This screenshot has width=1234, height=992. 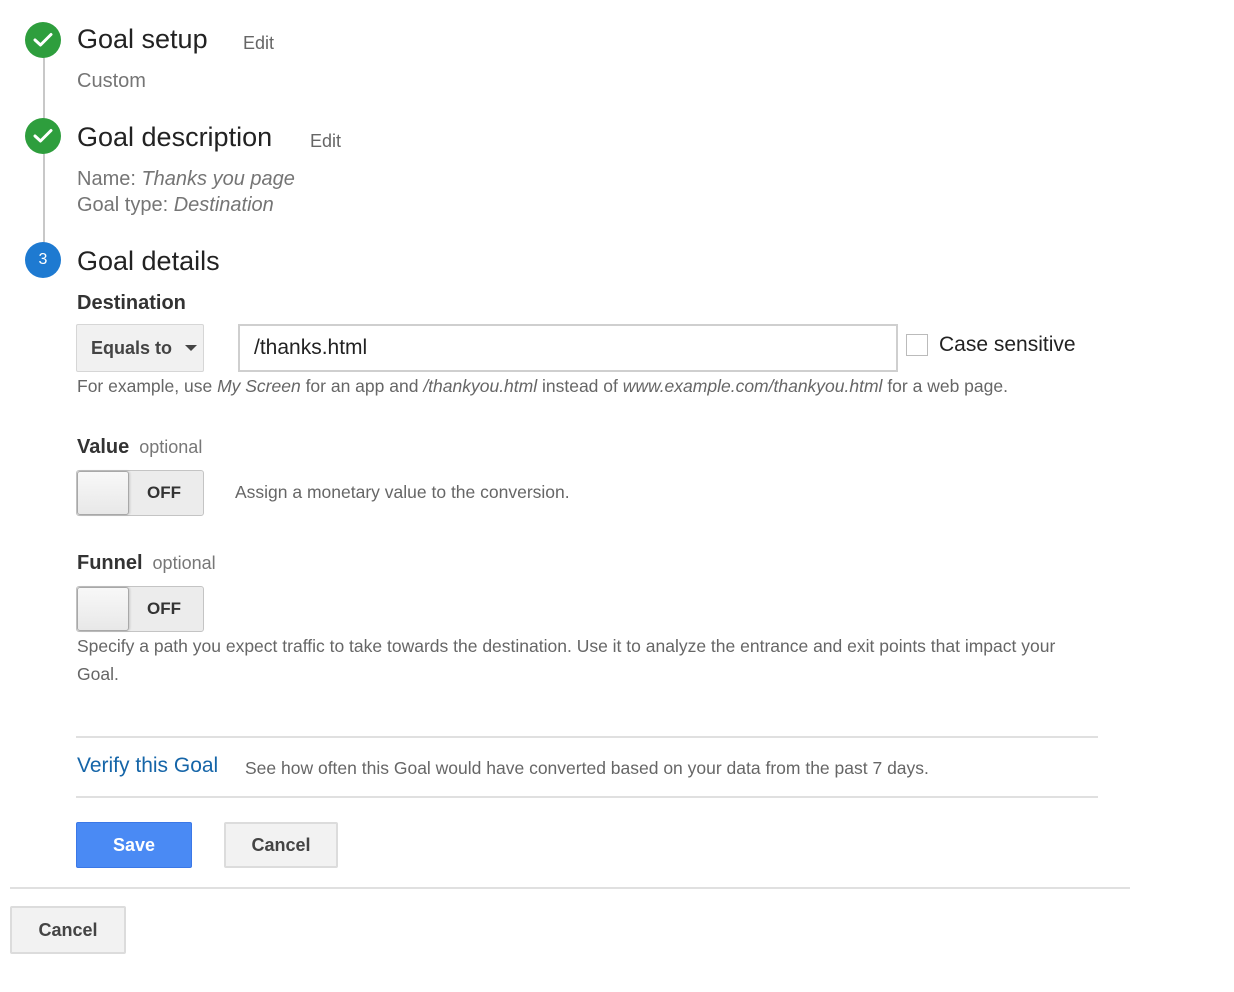 I want to click on funnel-toggle: OFF, so click(x=140, y=609).